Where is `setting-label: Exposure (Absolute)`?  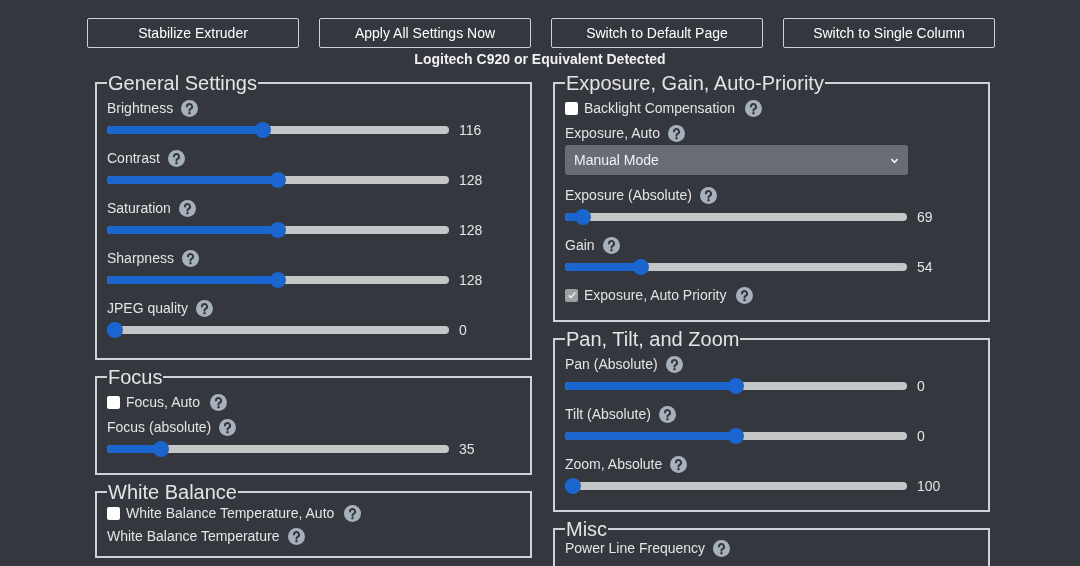
setting-label: Exposure (Absolute) is located at coordinates (628, 195).